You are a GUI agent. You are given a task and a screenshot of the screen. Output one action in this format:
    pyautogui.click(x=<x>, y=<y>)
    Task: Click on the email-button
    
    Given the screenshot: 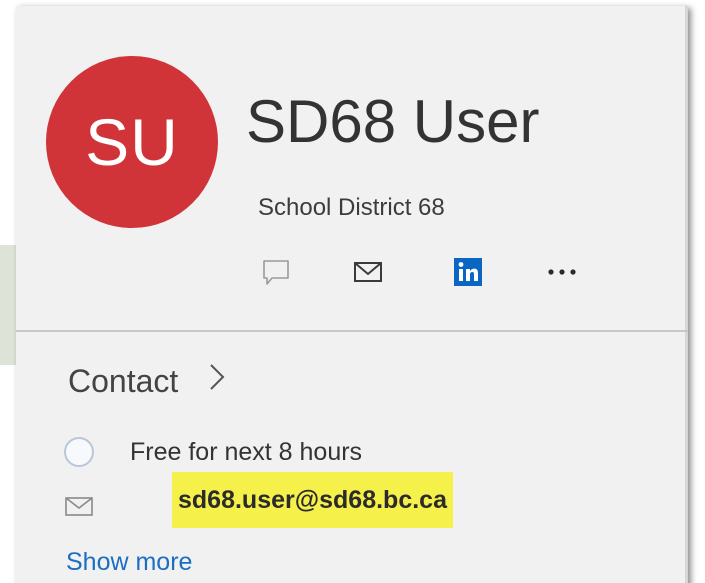 What is the action you would take?
    pyautogui.click(x=368, y=272)
    